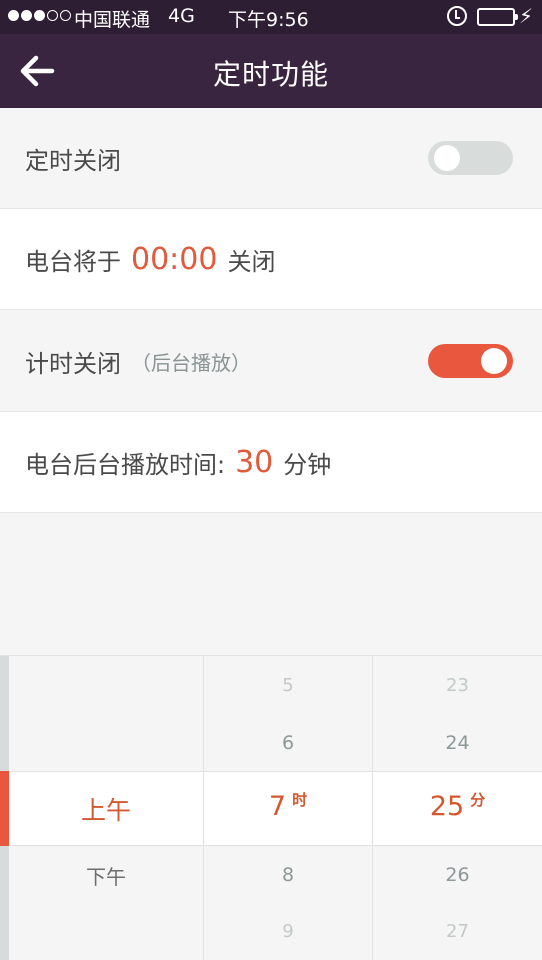 The width and height of the screenshot is (542, 960). I want to click on network-type: 4G, so click(181, 16).